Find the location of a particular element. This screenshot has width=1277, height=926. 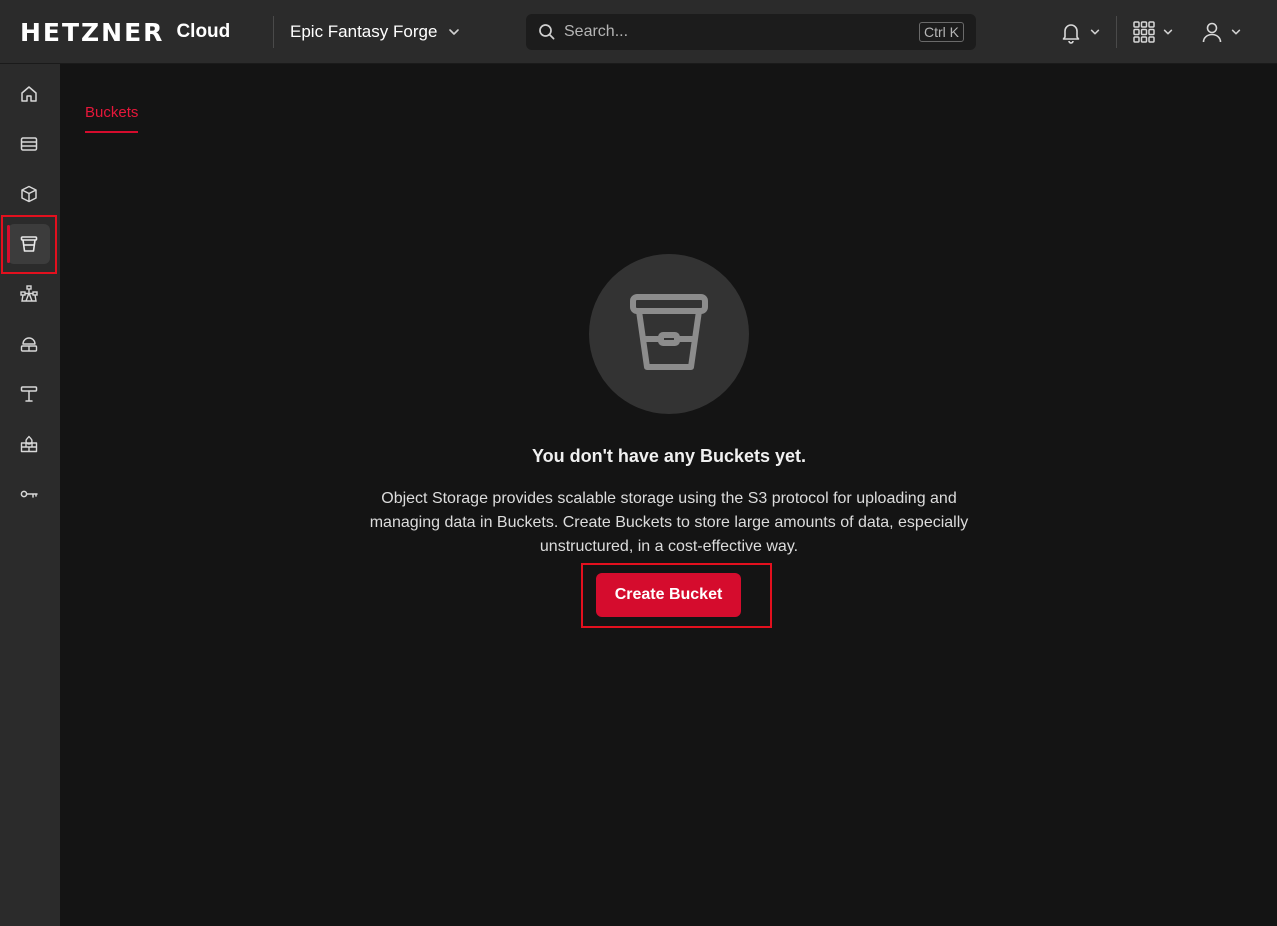

search-icon is located at coordinates (547, 32).